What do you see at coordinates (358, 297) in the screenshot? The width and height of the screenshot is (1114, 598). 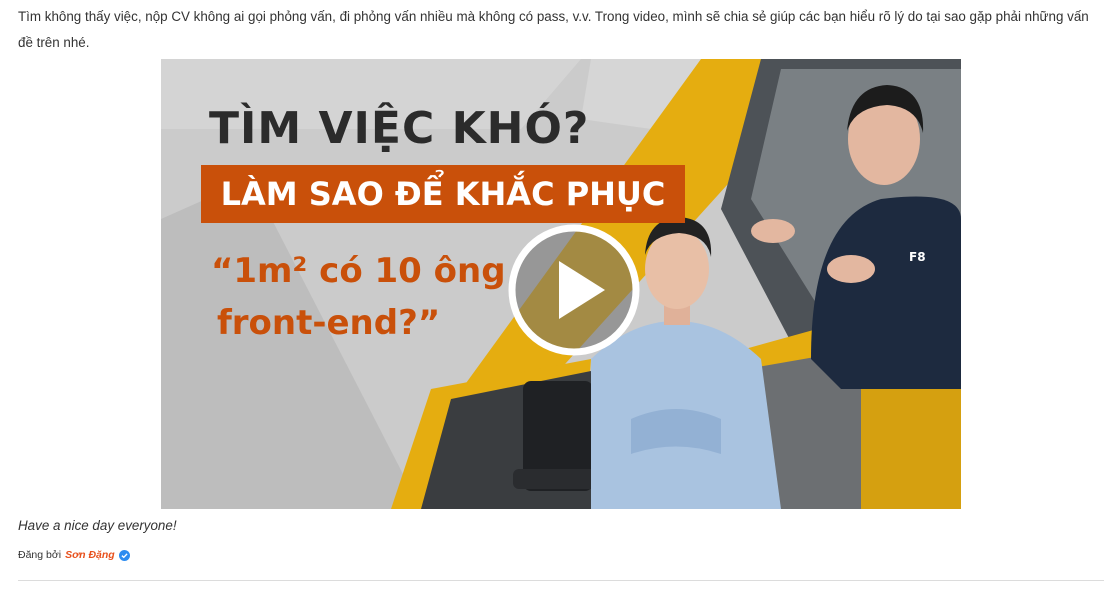 I see `thumbnail-quote: “1m² có 10 ông front-end?”` at bounding box center [358, 297].